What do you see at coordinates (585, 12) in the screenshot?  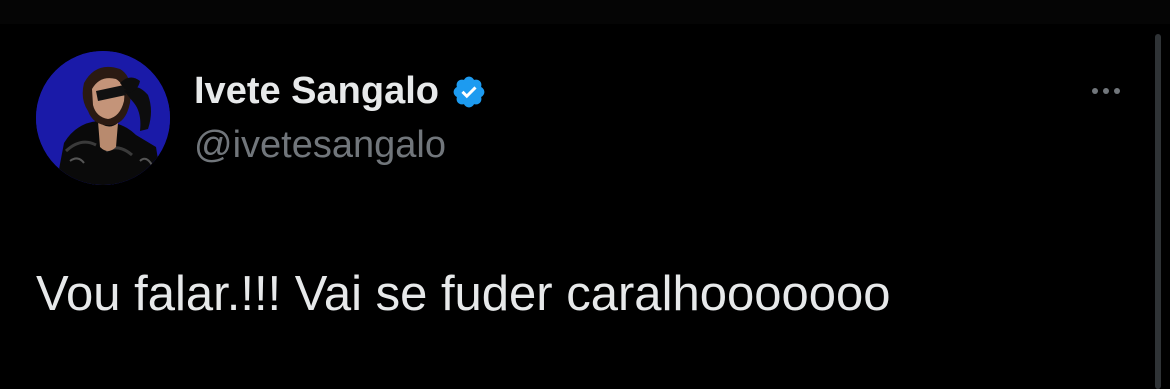 I see `top-bar` at bounding box center [585, 12].